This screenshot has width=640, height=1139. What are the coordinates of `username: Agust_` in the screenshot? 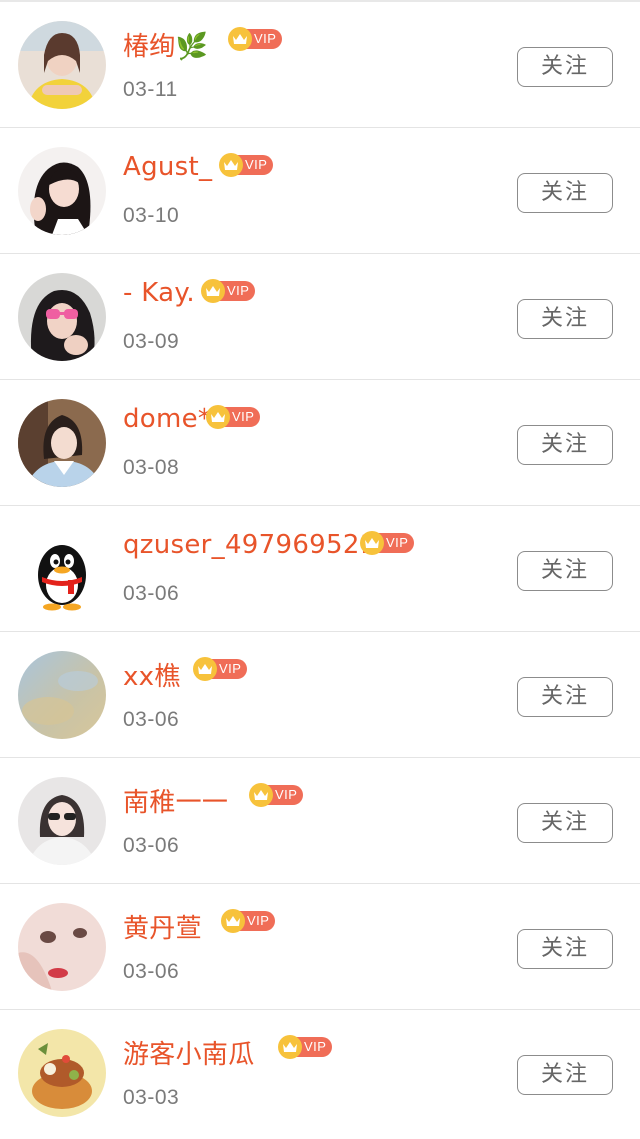 It's located at (167, 167).